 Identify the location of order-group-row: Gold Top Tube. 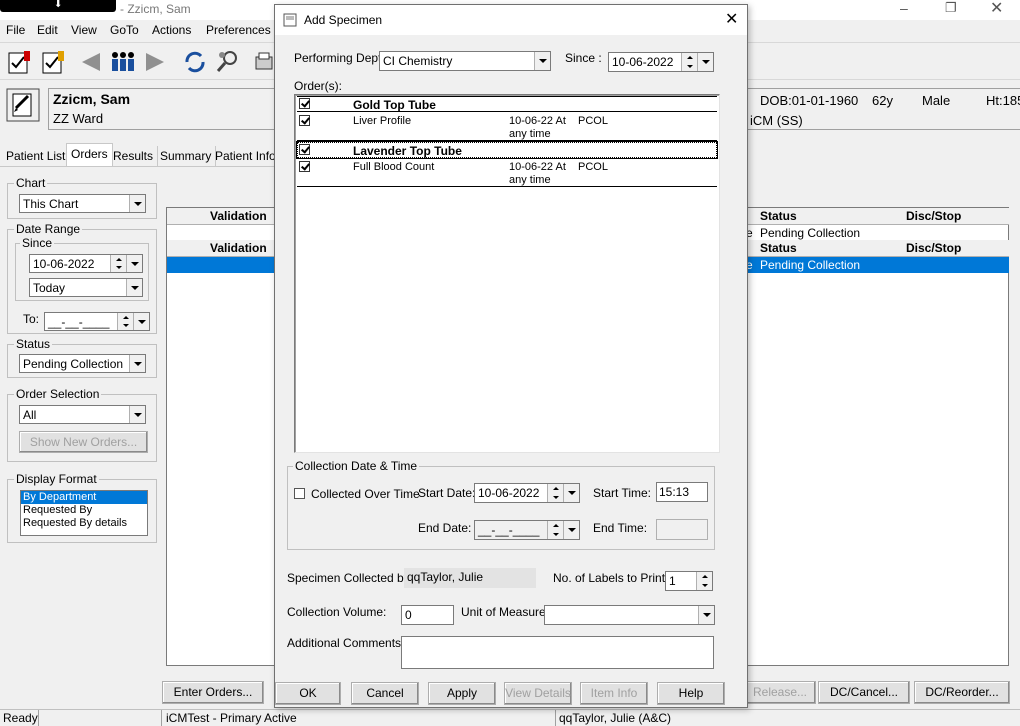
(507, 104).